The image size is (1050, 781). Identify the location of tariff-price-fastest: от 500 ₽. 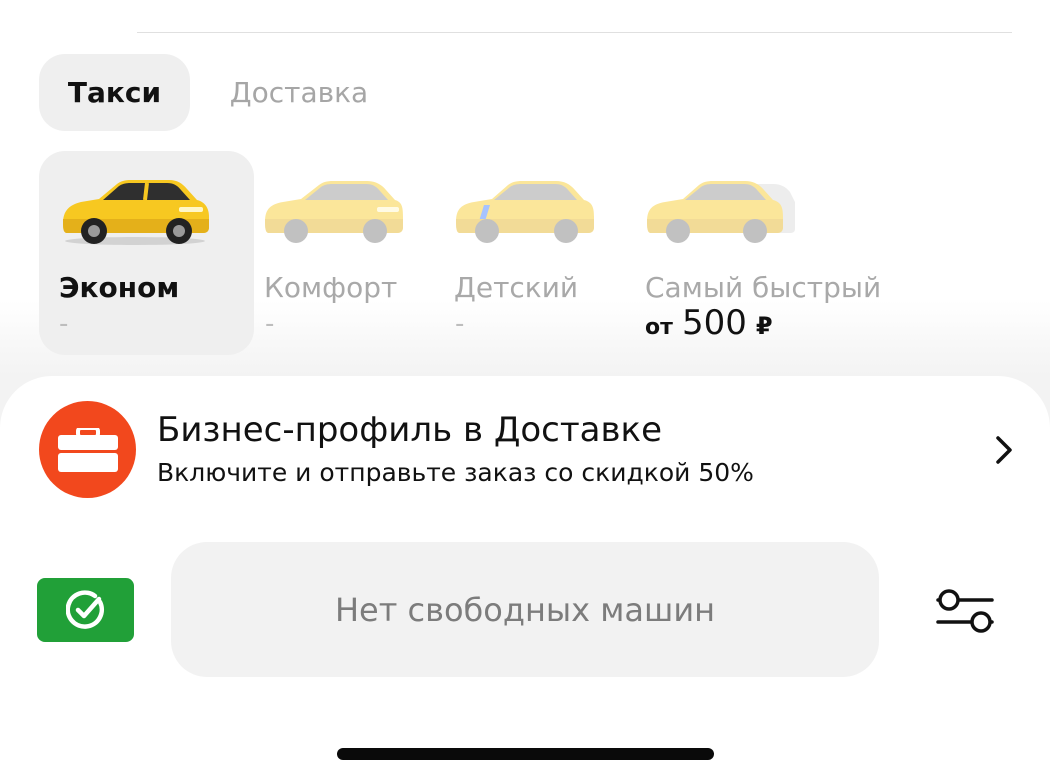
(709, 323).